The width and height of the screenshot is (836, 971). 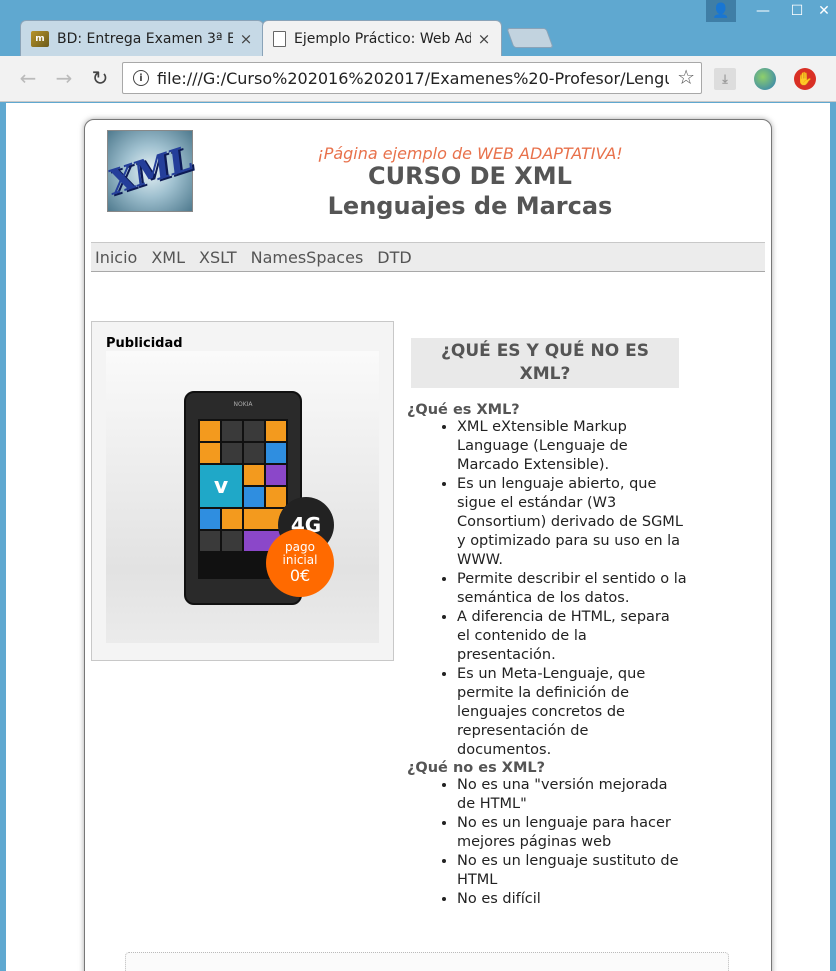 I want to click on tab-bd-entrega: m BD: Entrega Examen 3ª E ×, so click(x=142, y=38).